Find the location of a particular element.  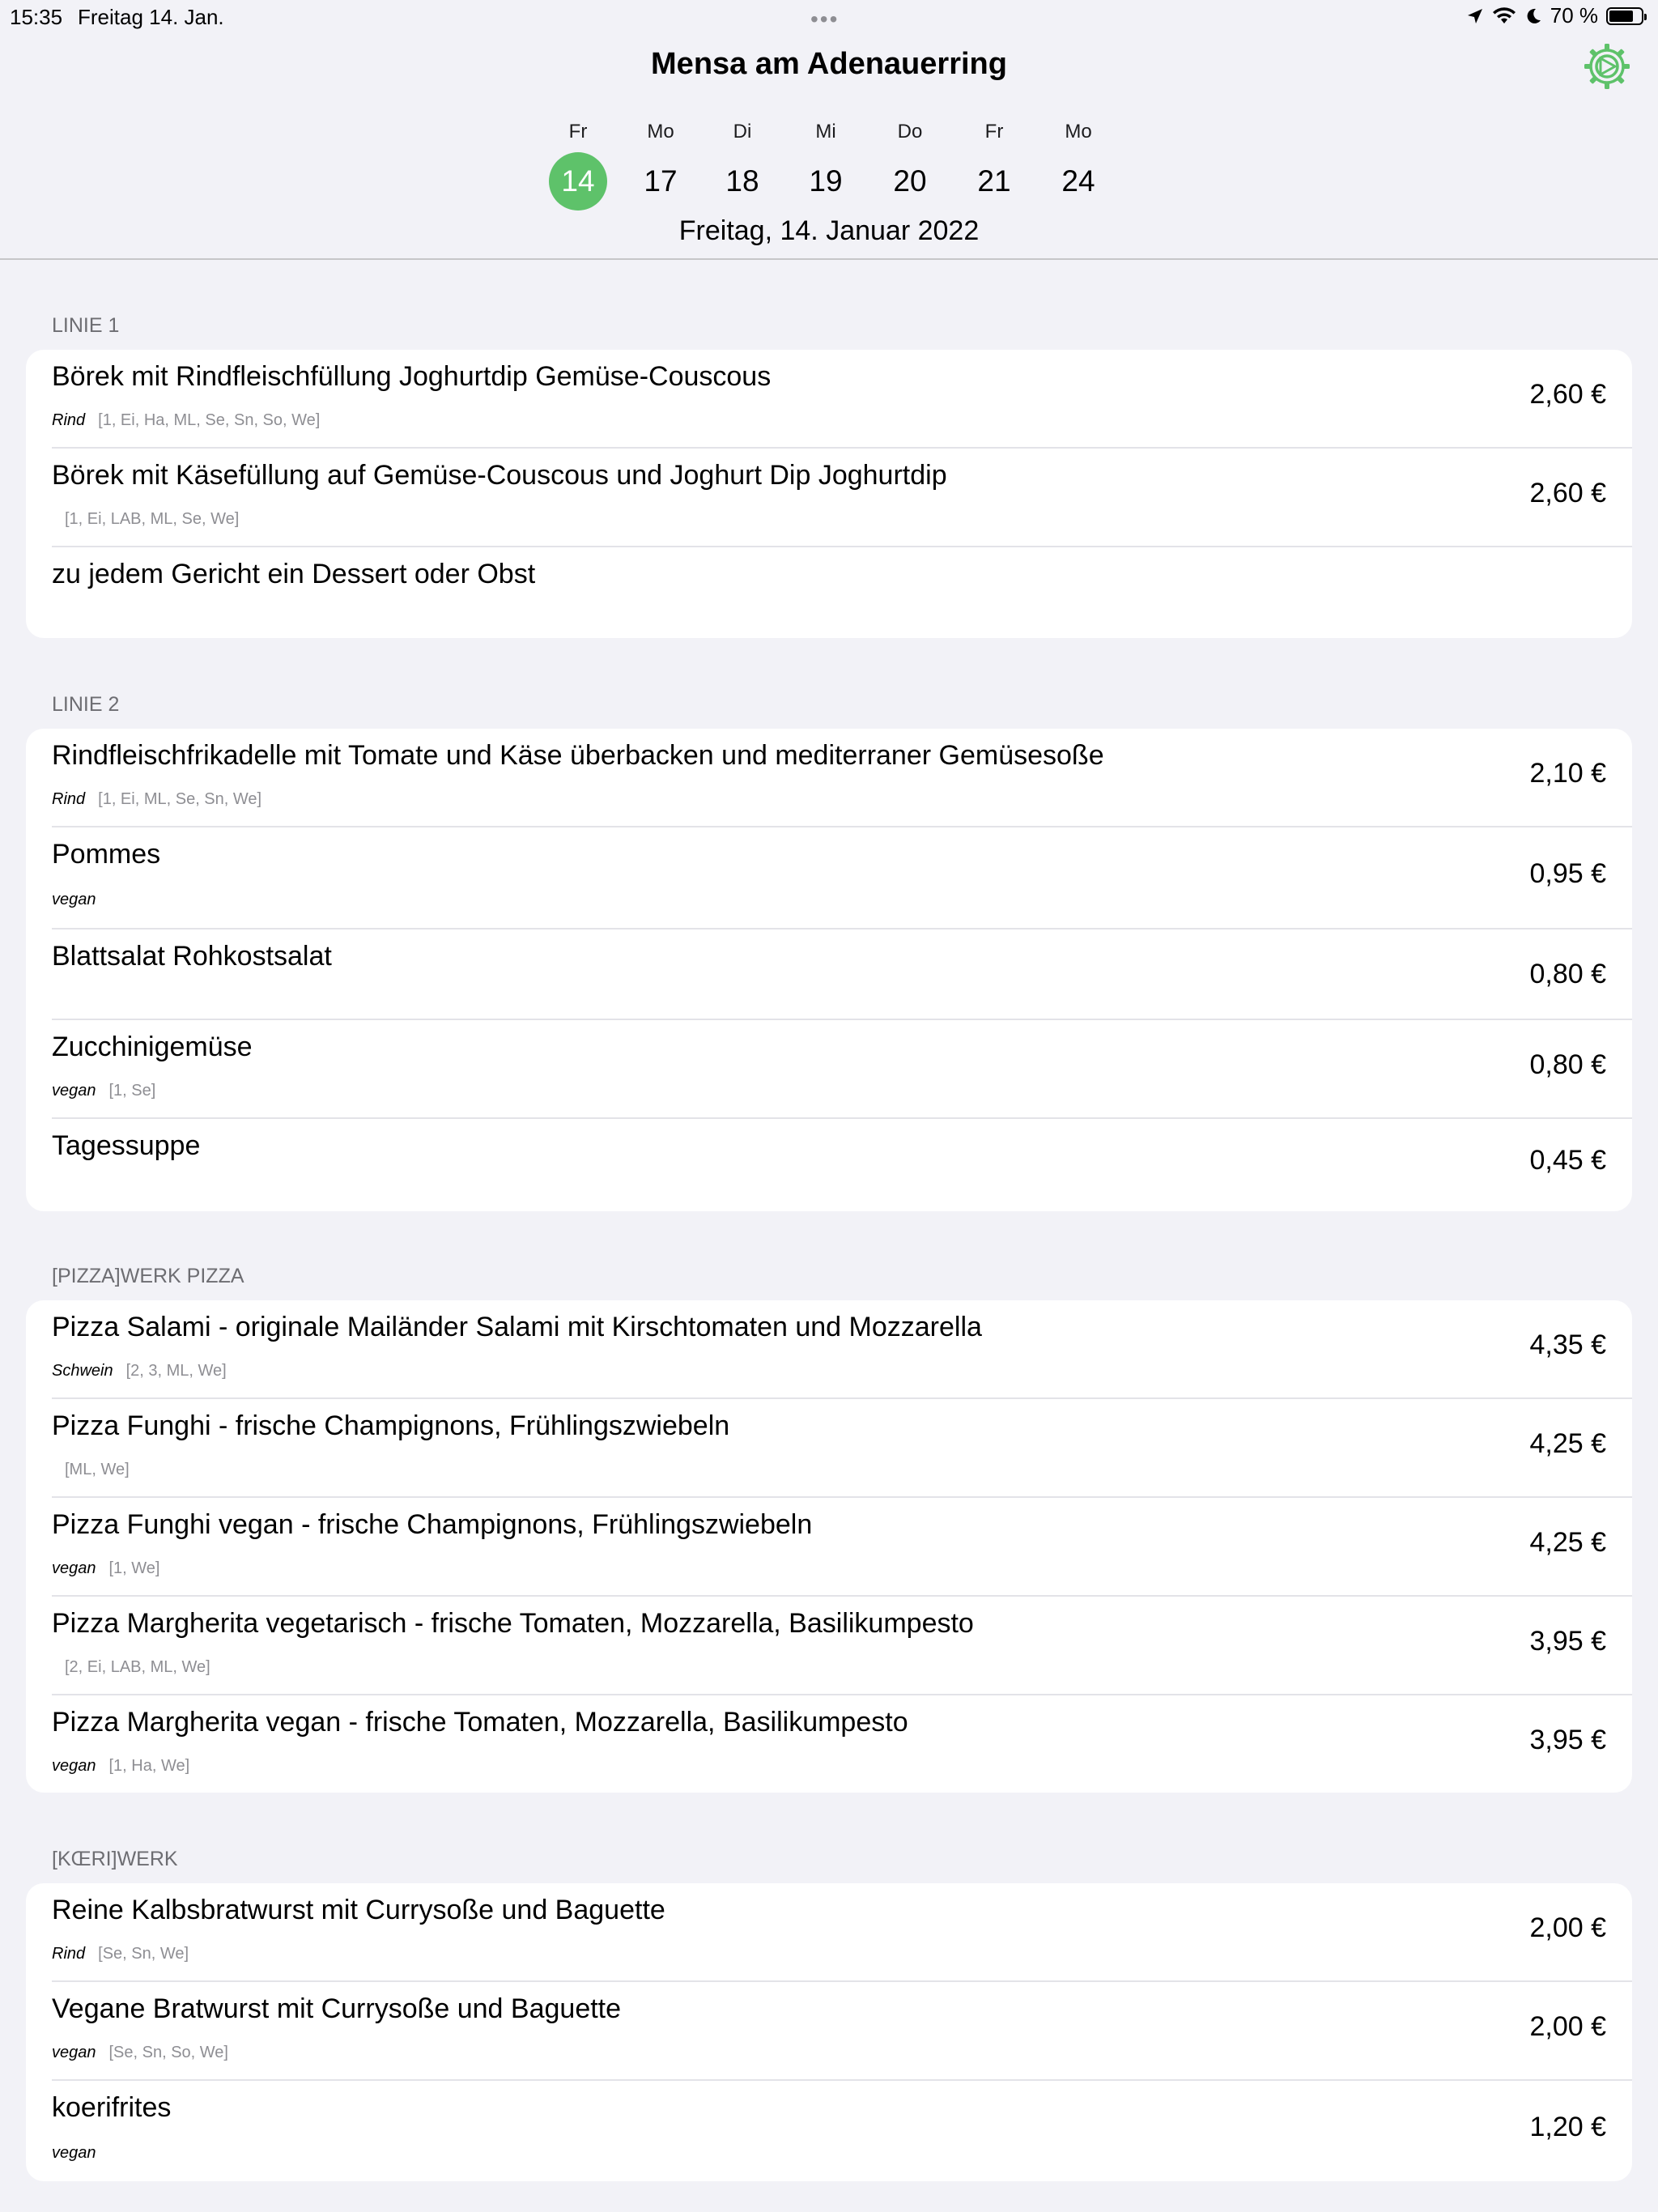

status-bar: 15:35 Freitag 14. Jan. ••• 70 % is located at coordinates (829, 18).